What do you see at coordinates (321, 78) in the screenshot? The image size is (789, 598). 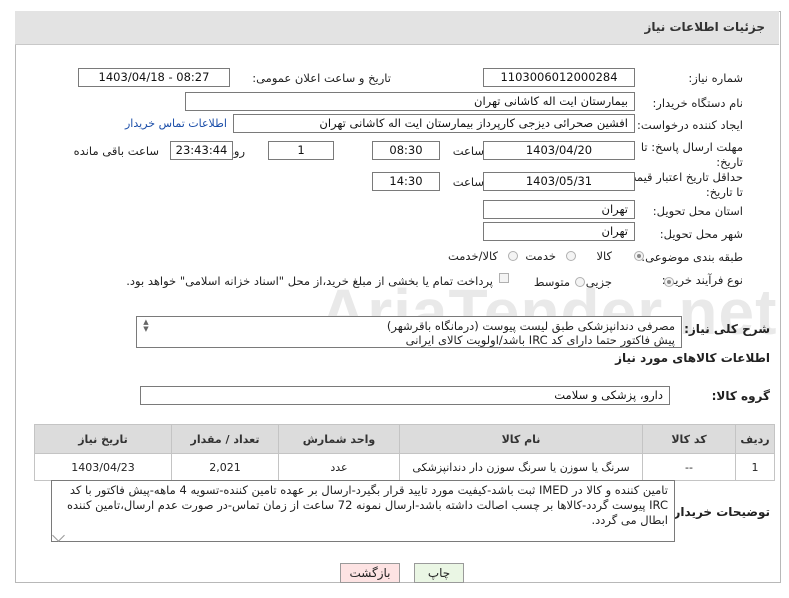 I see `announce-label: تاریخ و ساعت اعلان عمومی:` at bounding box center [321, 78].